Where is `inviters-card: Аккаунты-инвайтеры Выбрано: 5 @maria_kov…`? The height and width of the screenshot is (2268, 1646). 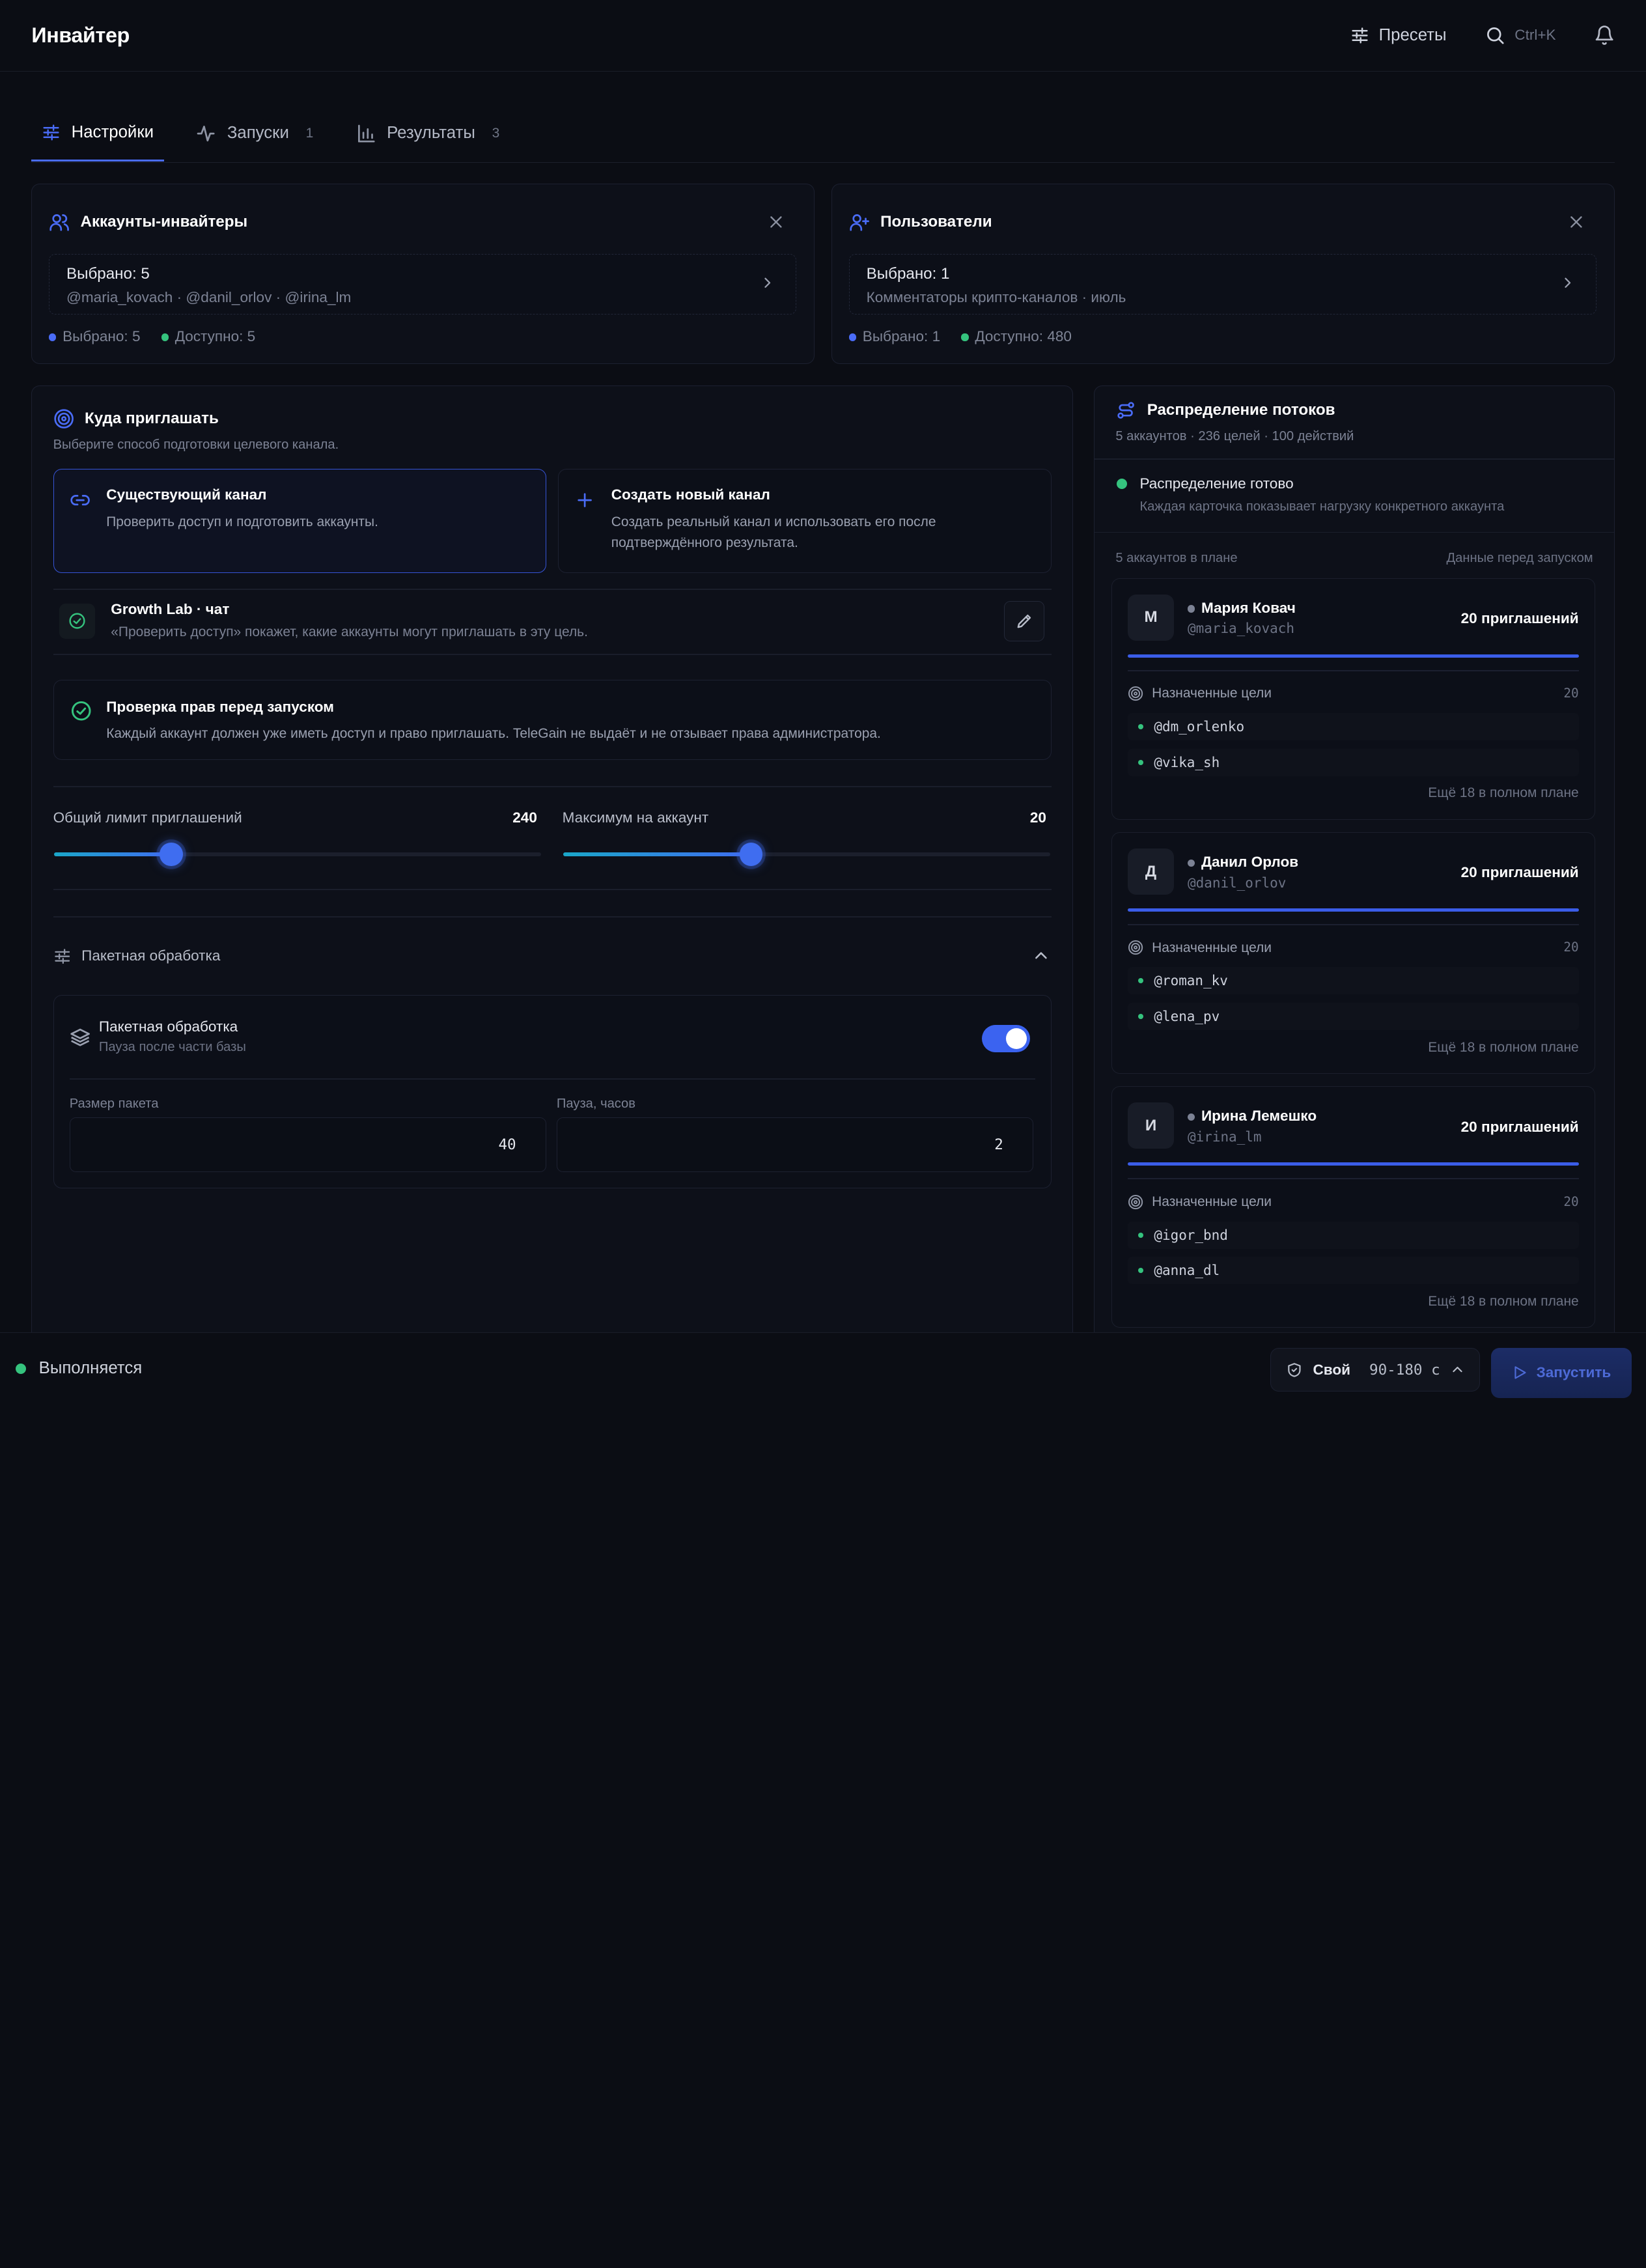
inviters-card: Аккаунты-инвайтеры Выбрано: 5 @maria_kov… is located at coordinates (423, 275).